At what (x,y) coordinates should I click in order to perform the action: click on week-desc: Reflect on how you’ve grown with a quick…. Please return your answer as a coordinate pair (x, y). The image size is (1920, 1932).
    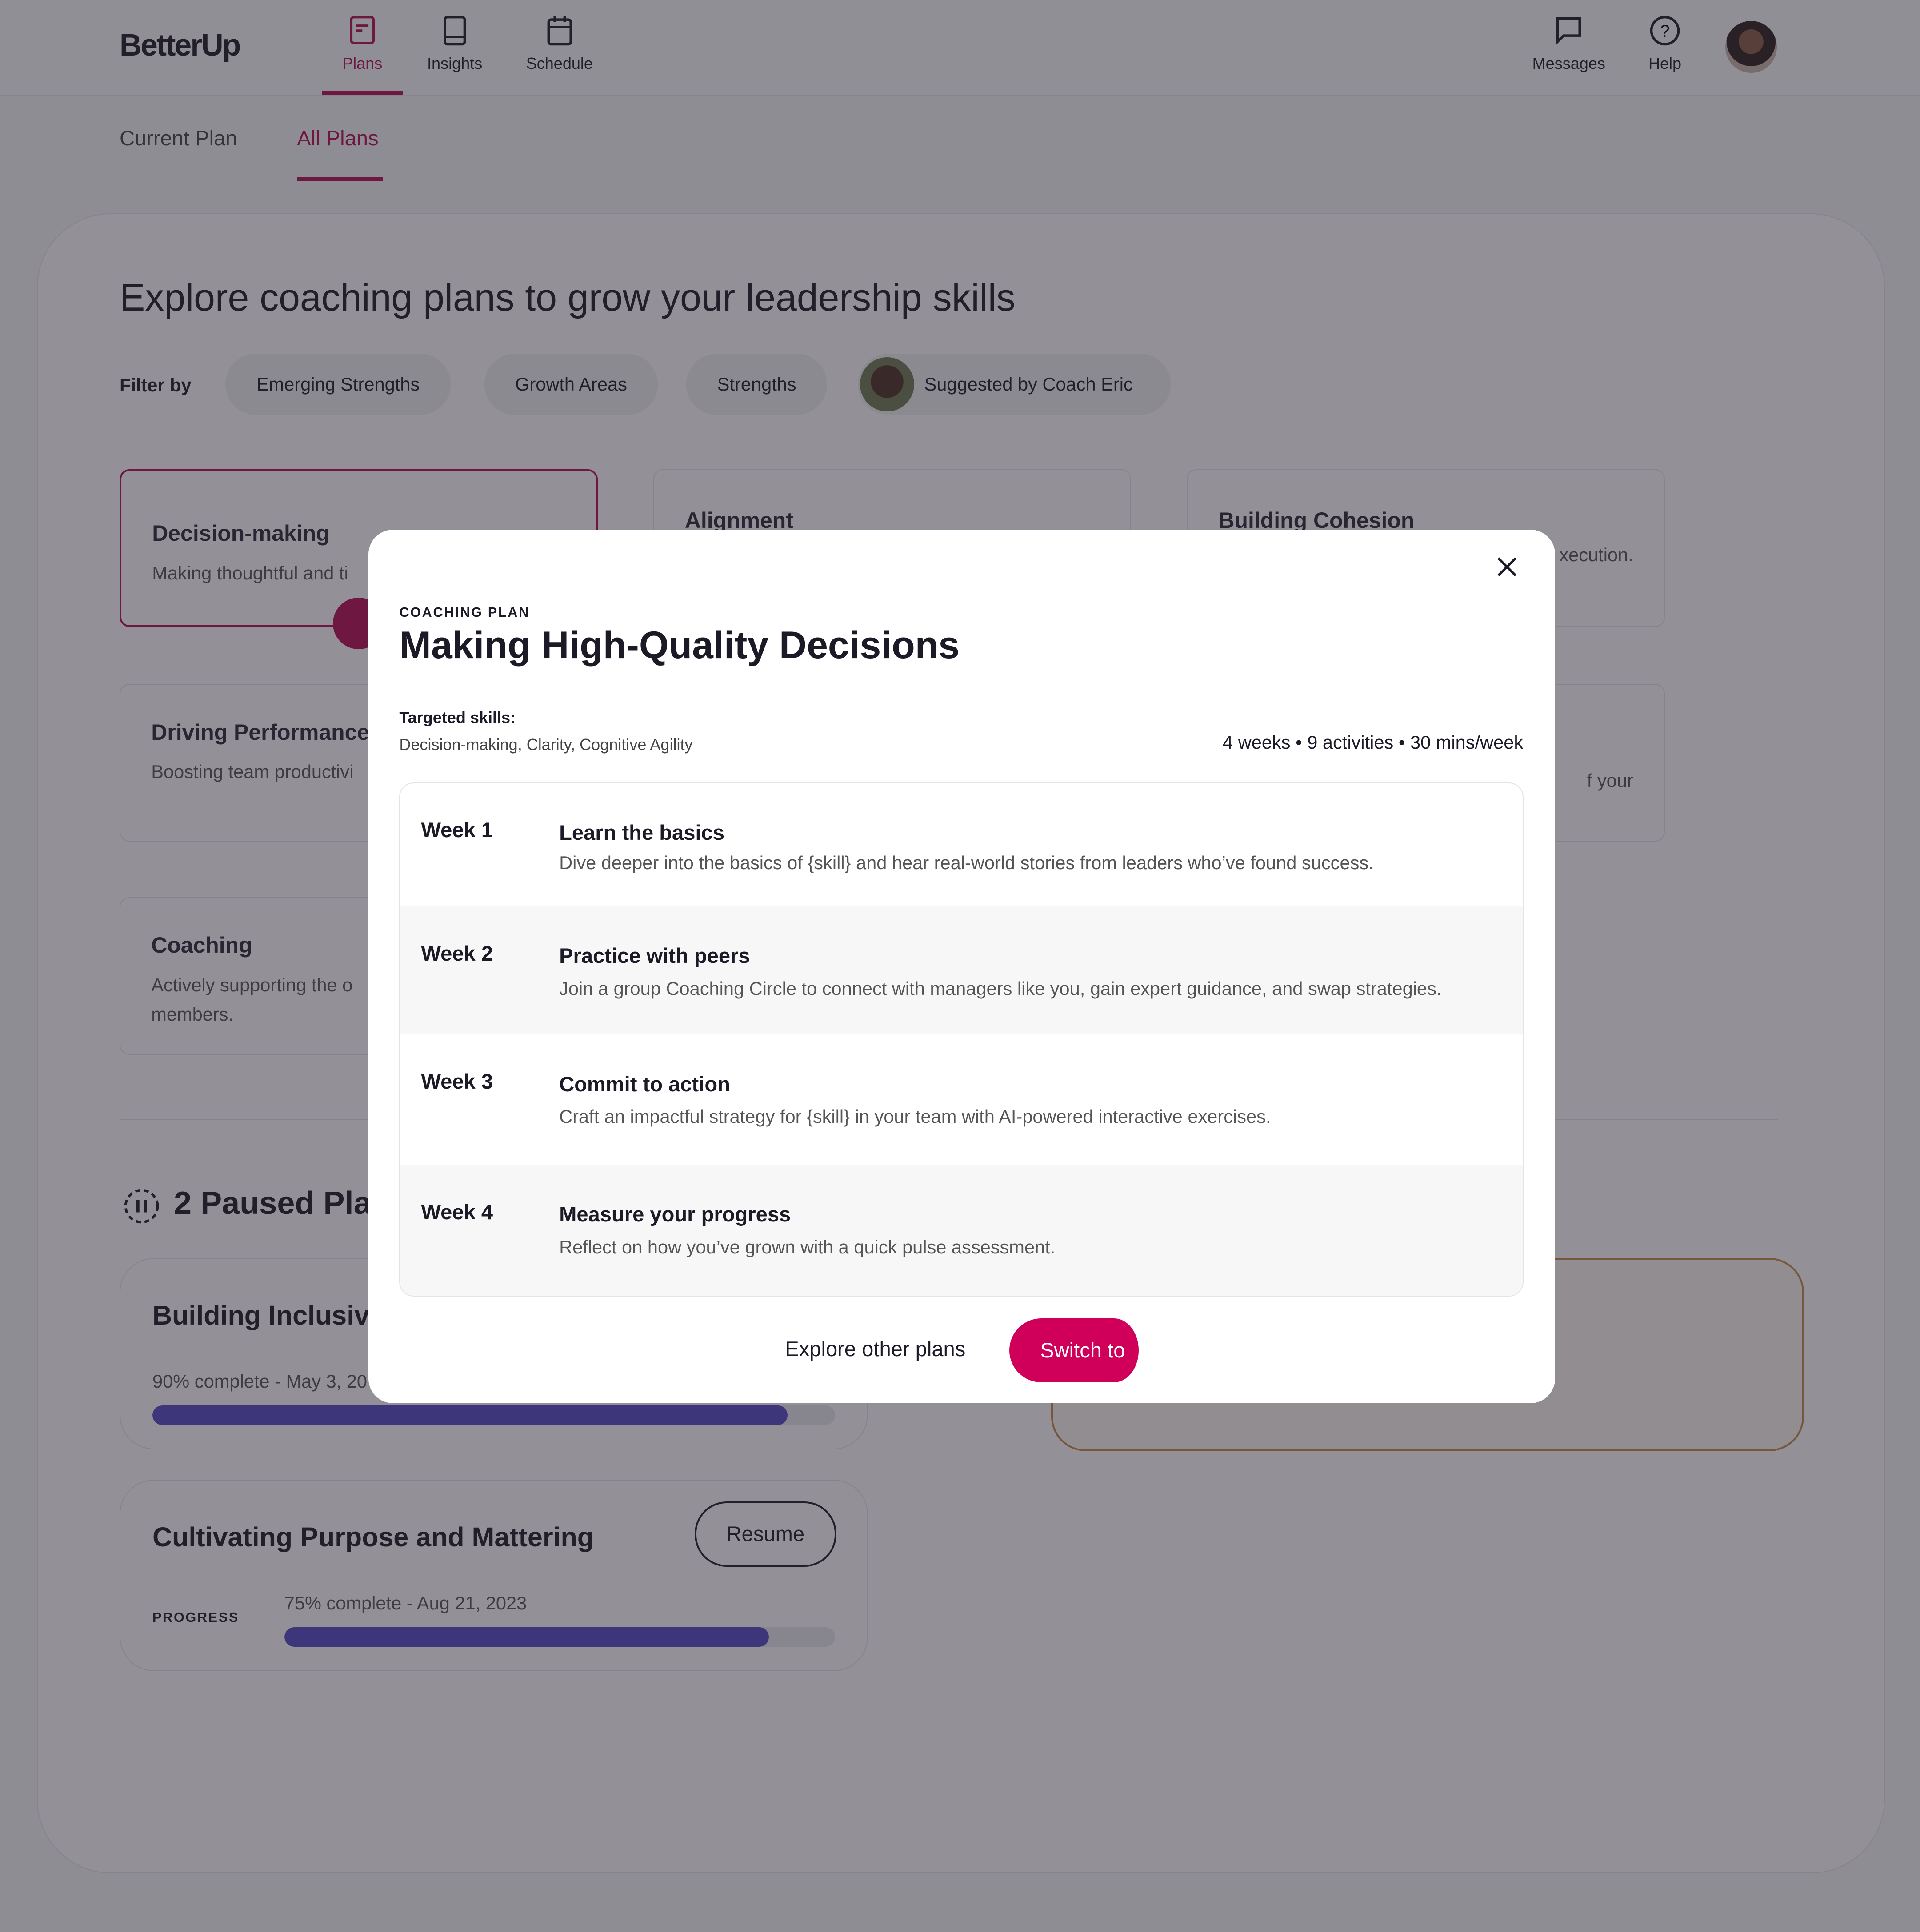
    Looking at the image, I should click on (807, 1247).